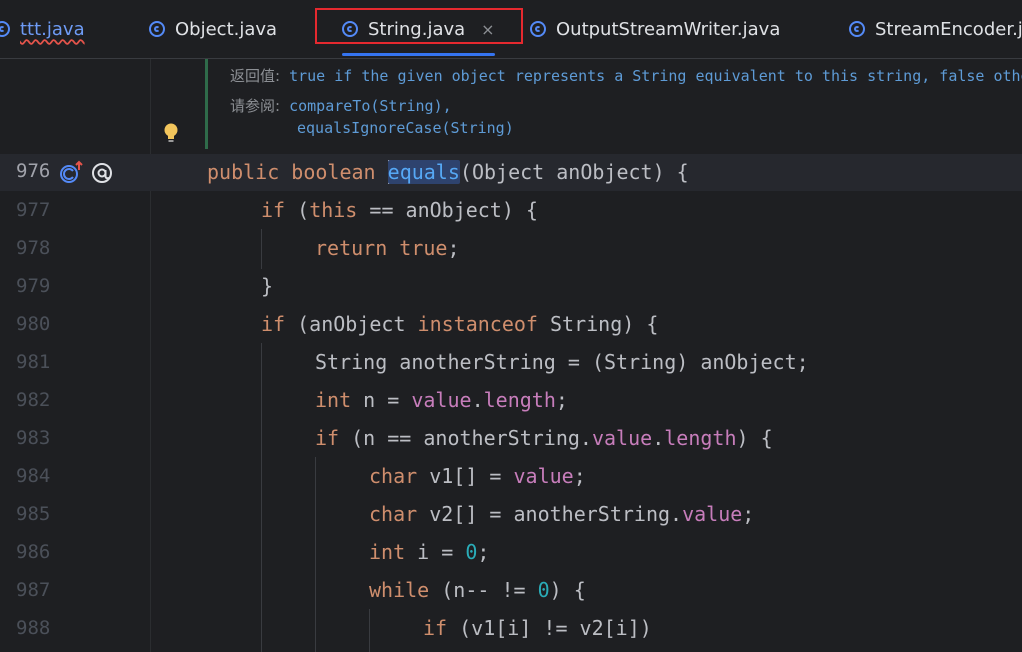 The image size is (1022, 652). Describe the element at coordinates (370, 106) in the screenshot. I see `doc-see-compareto: compareTo(String),` at that location.